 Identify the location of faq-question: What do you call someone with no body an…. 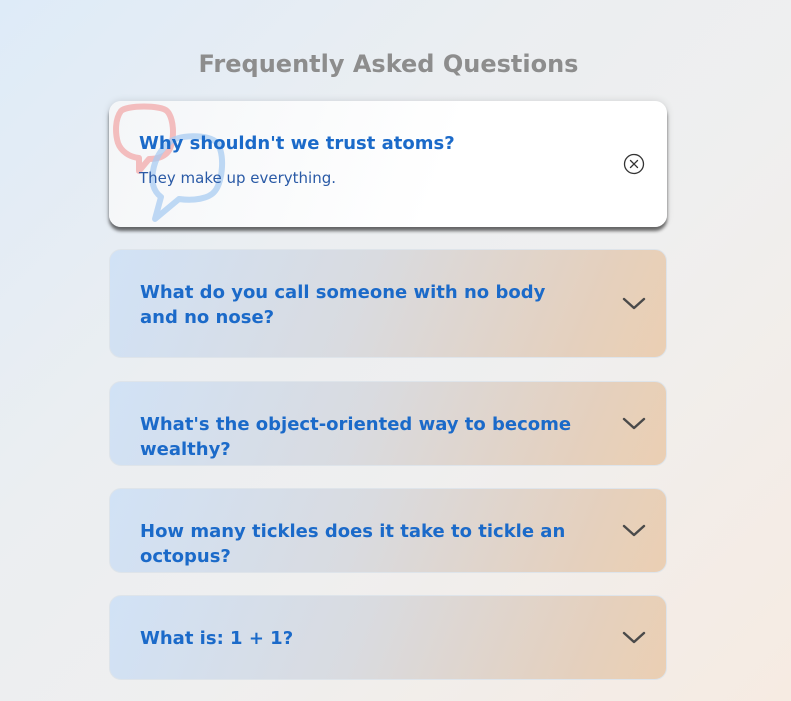
(343, 305).